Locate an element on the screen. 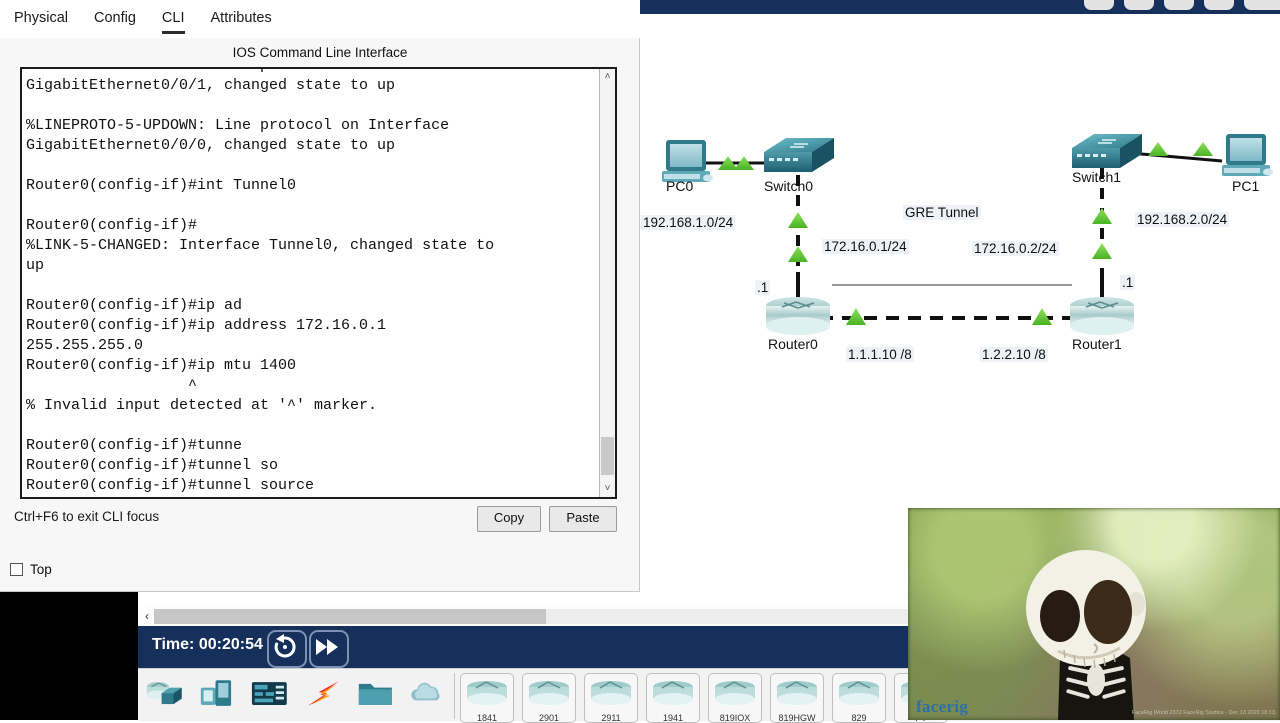 The height and width of the screenshot is (723, 1280). palette-device-label: 1941 is located at coordinates (673, 718).